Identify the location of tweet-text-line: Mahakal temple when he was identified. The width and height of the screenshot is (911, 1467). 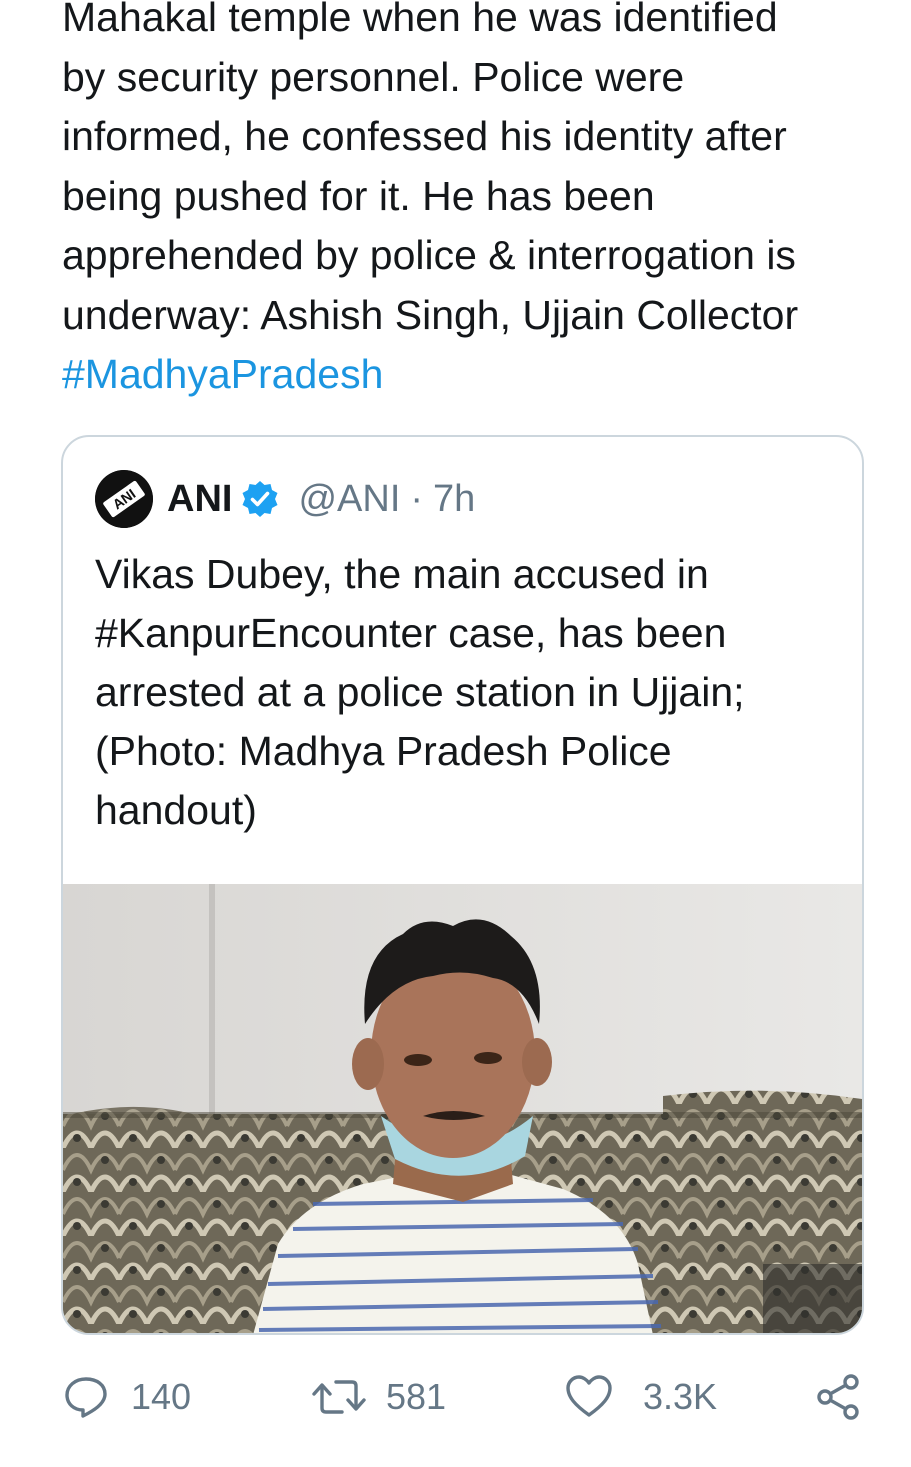
(420, 20).